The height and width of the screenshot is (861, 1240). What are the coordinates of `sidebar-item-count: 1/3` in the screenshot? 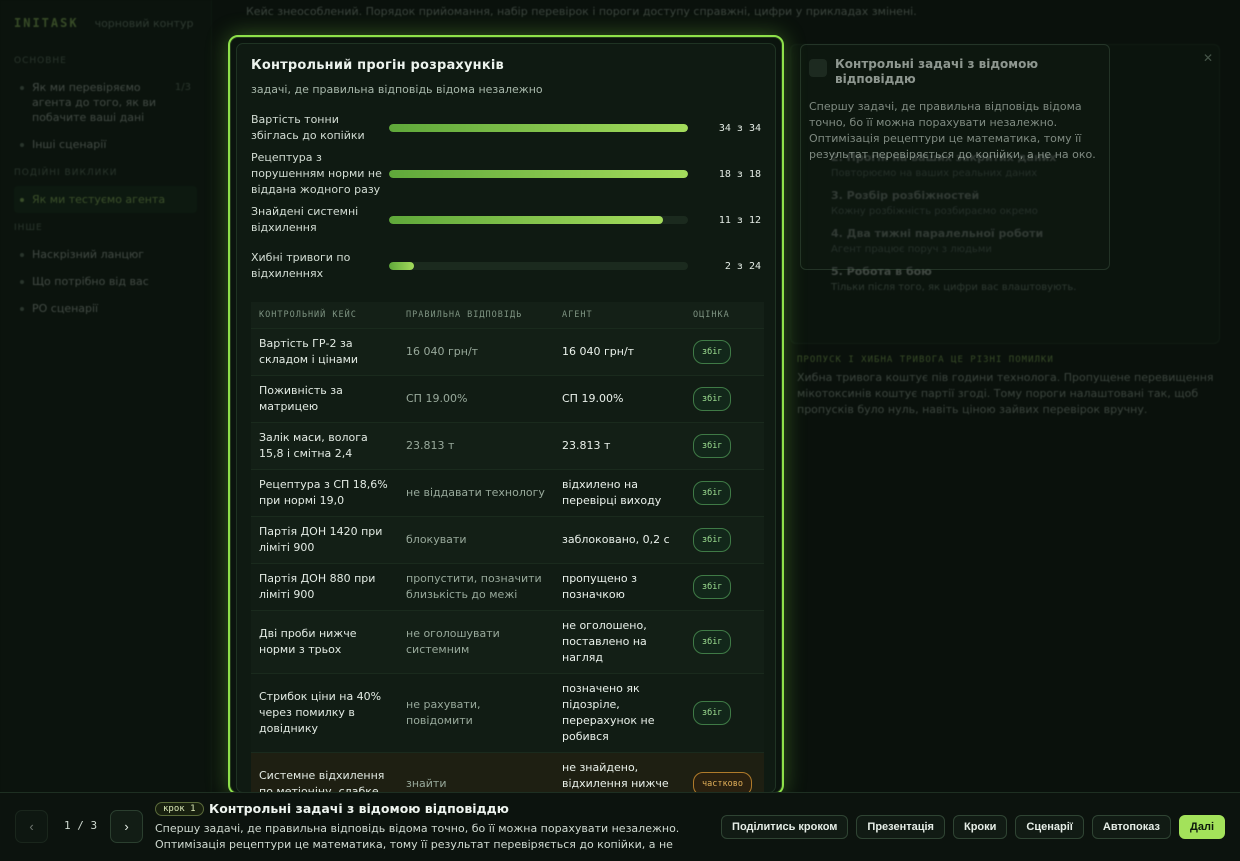 It's located at (182, 87).